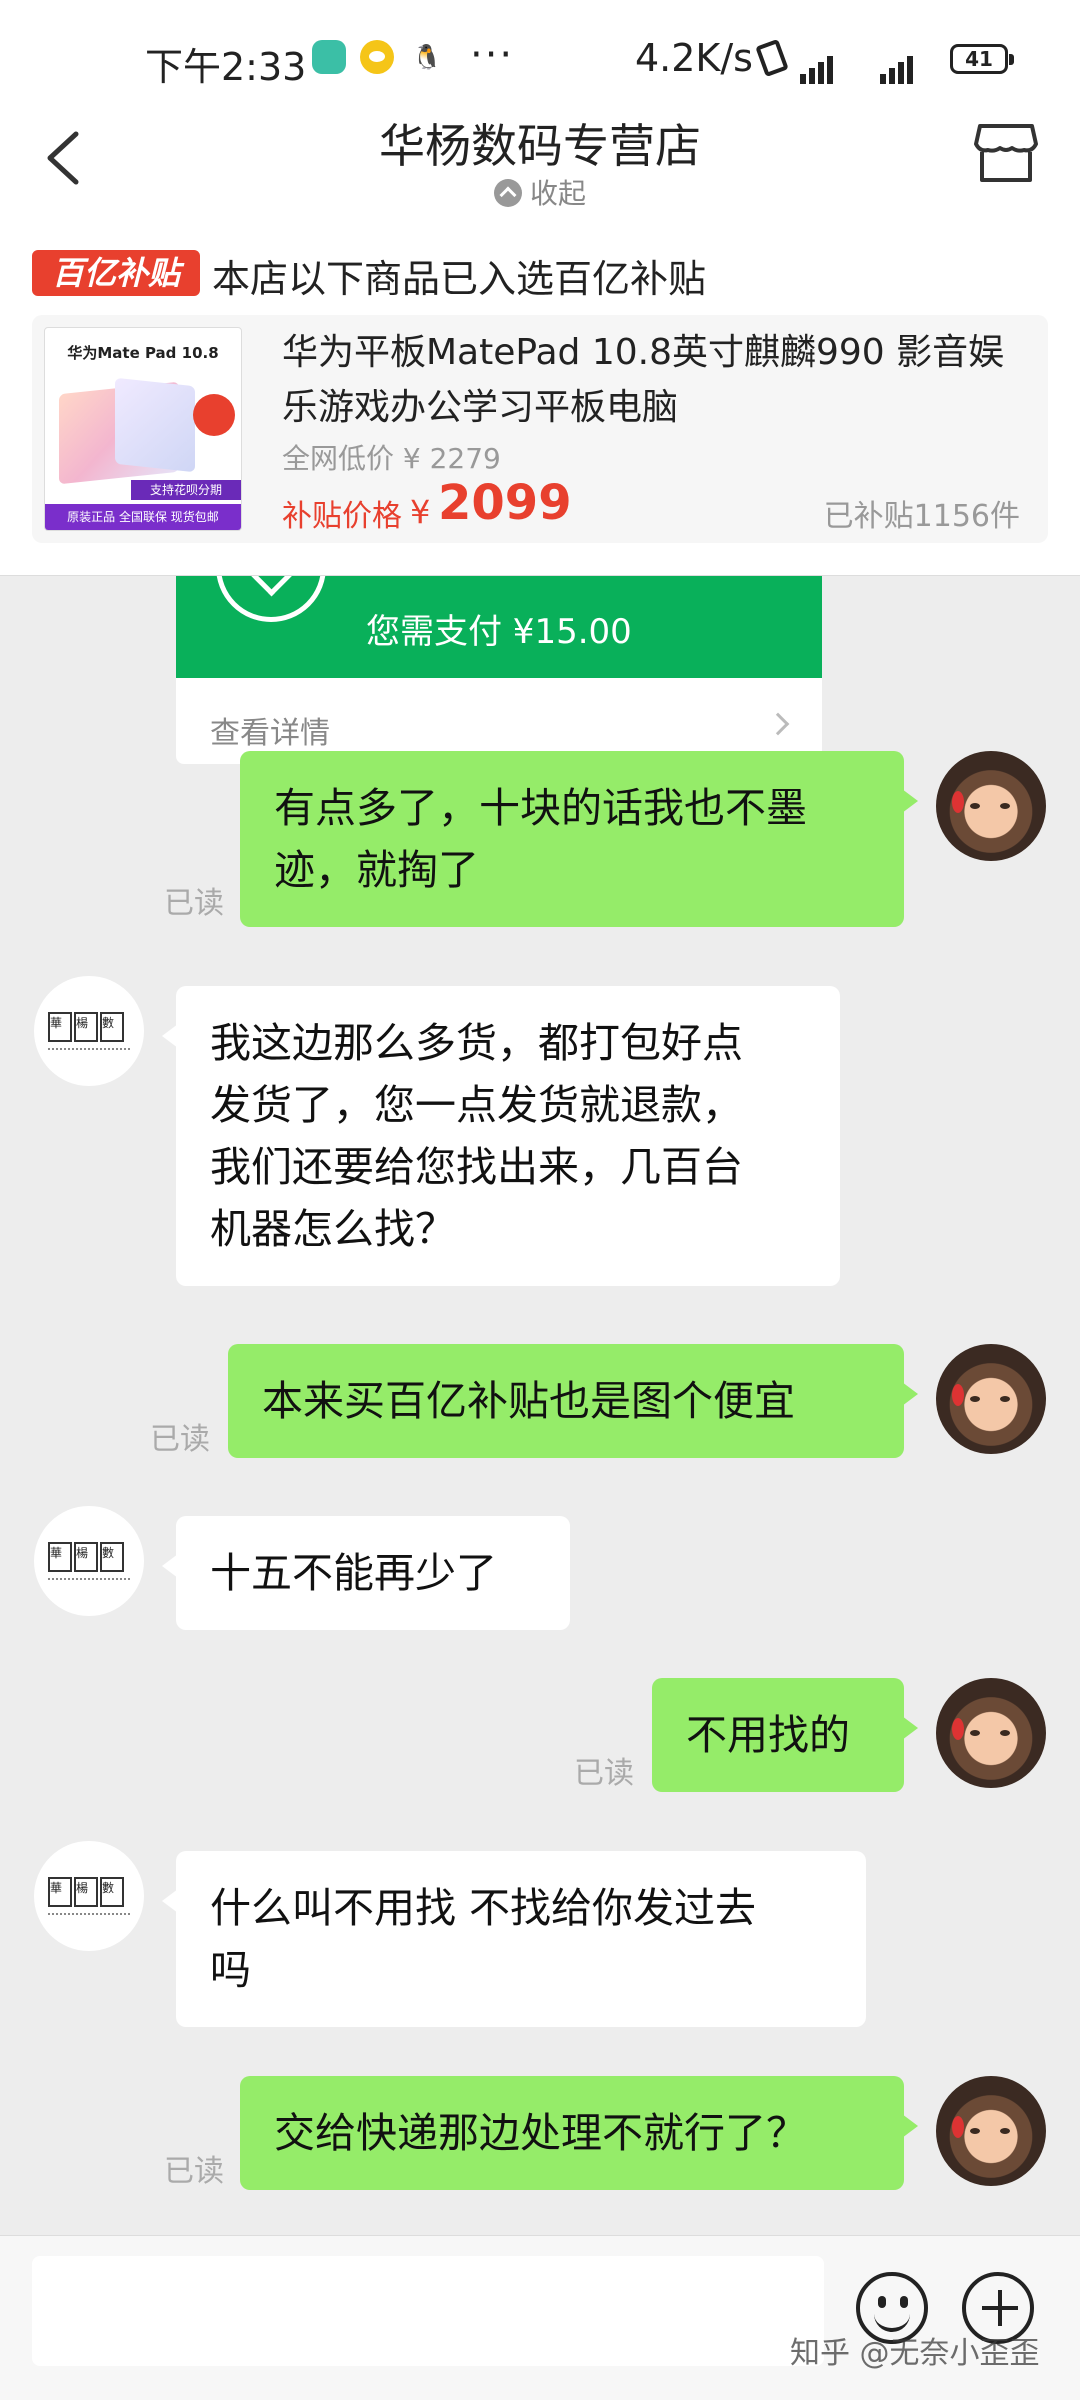 The height and width of the screenshot is (2400, 1080). Describe the element at coordinates (540, 55) in the screenshot. I see `status-bar: 下午2:33 🐧 ··· 4.2K/s 41` at that location.